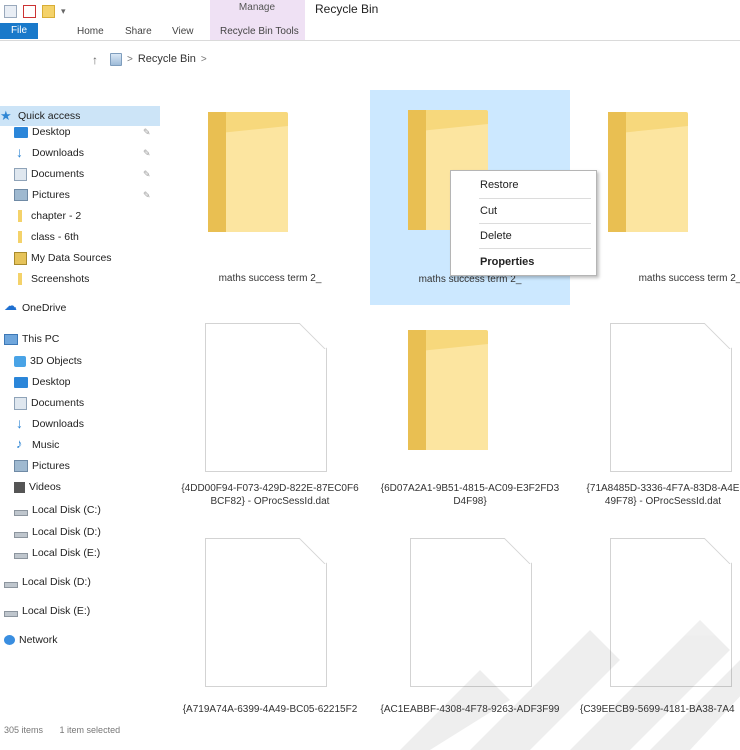  Describe the element at coordinates (87, 153) in the screenshot. I see `sidebar-item-downloads: Downloads ✎` at that location.